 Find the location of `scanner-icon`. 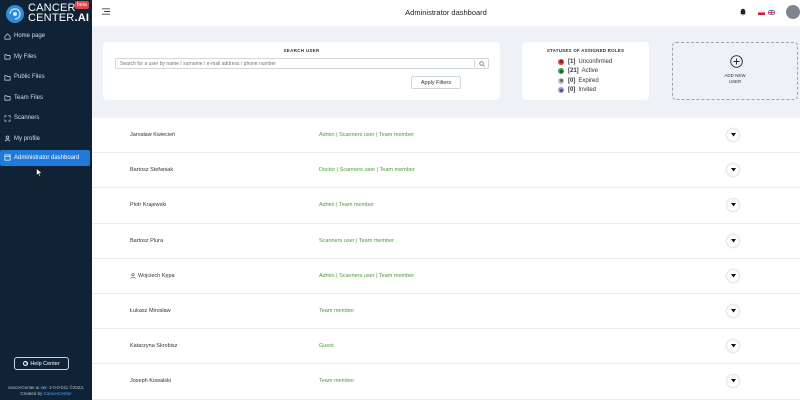

scanner-icon is located at coordinates (7, 118).